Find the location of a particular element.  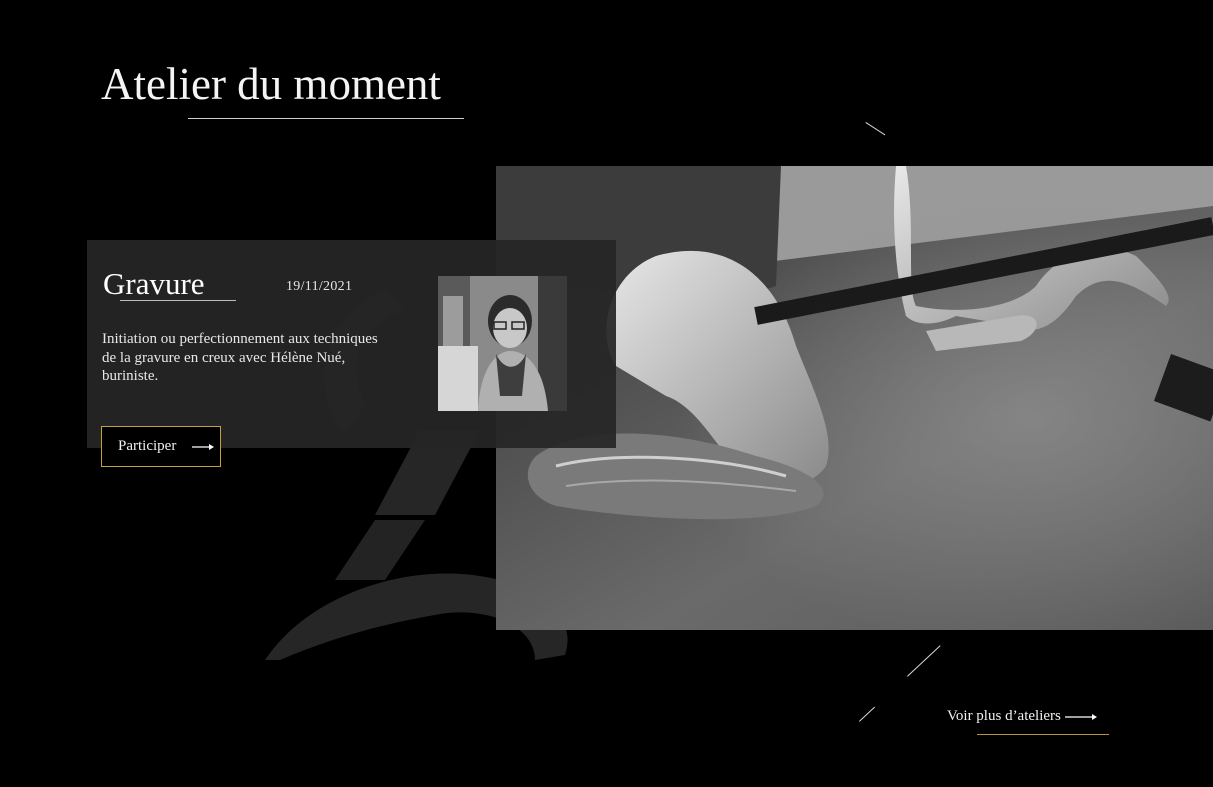

workshop-date: 19/11/2021 is located at coordinates (319, 286).